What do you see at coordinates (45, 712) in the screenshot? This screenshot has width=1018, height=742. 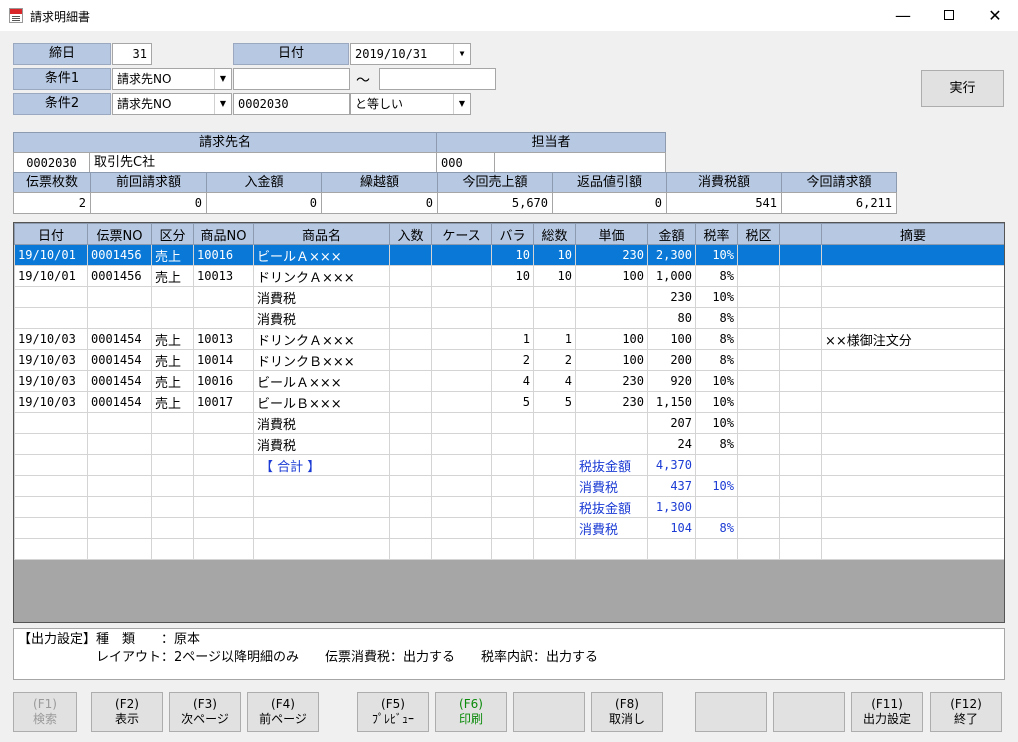 I see `search-button: (F1) 検索` at bounding box center [45, 712].